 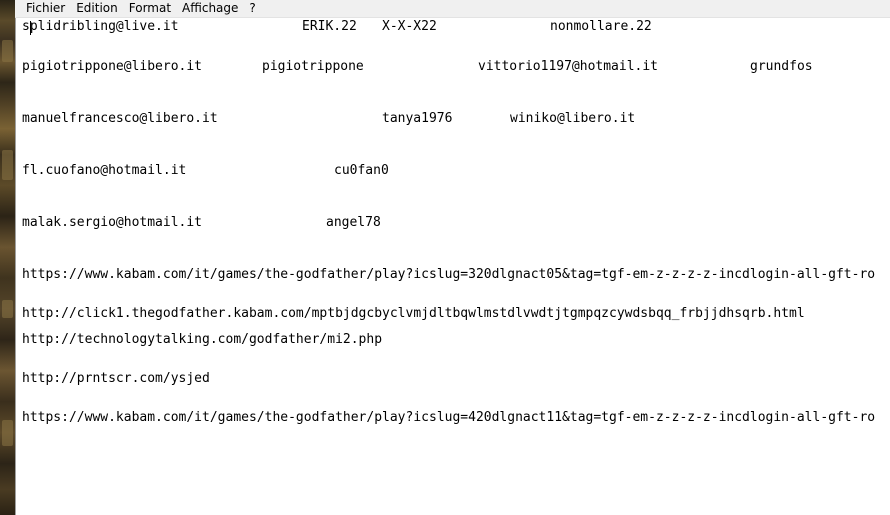 I want to click on url-text: http://prntscr.com/ysjed, so click(x=116, y=378).